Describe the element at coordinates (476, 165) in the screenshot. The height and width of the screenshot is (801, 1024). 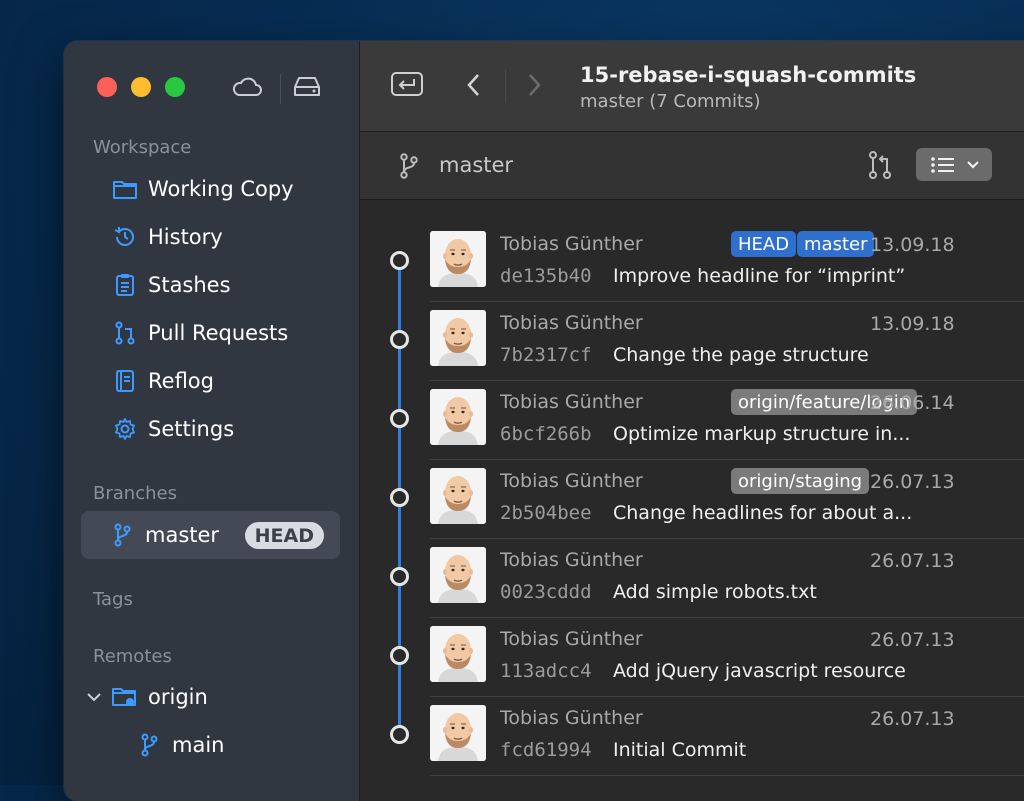
I see `current-branch-label: master` at that location.